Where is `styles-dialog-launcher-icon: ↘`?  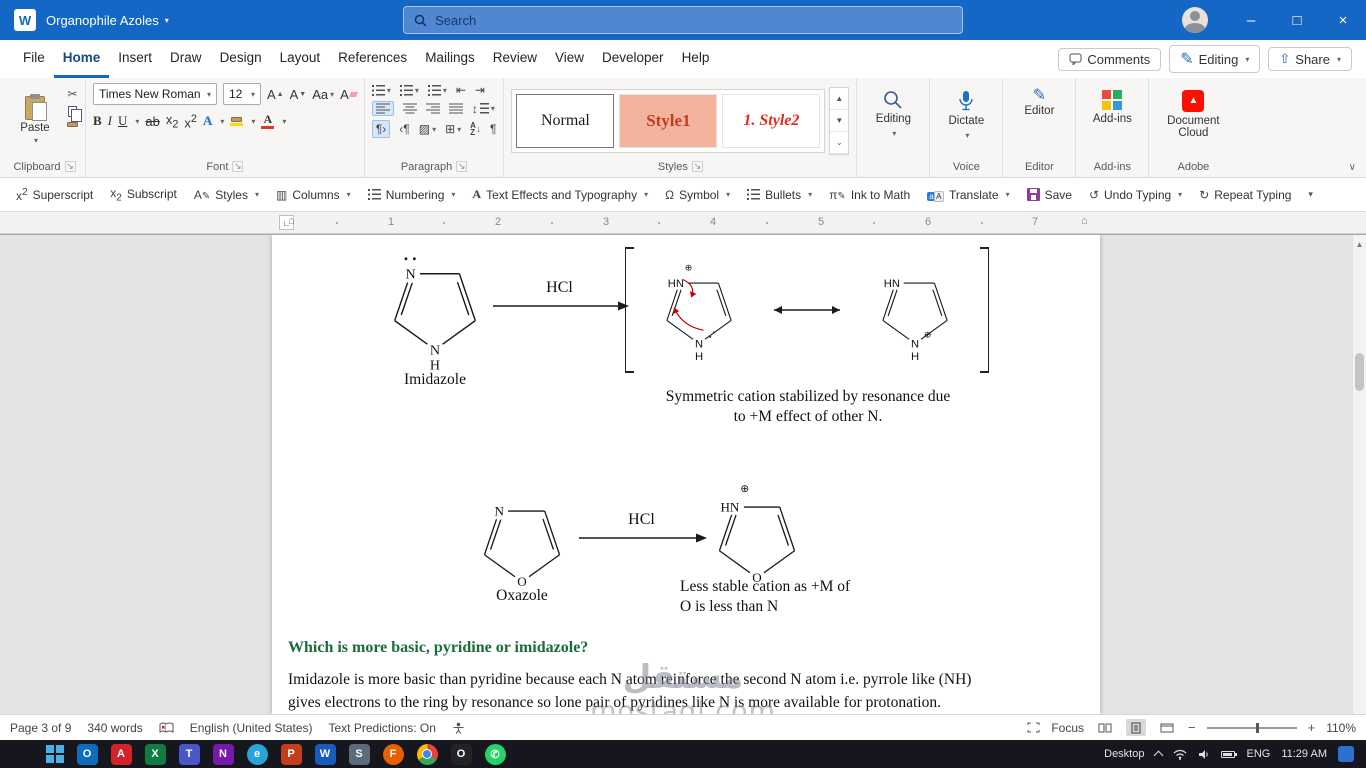 styles-dialog-launcher-icon: ↘ is located at coordinates (697, 166).